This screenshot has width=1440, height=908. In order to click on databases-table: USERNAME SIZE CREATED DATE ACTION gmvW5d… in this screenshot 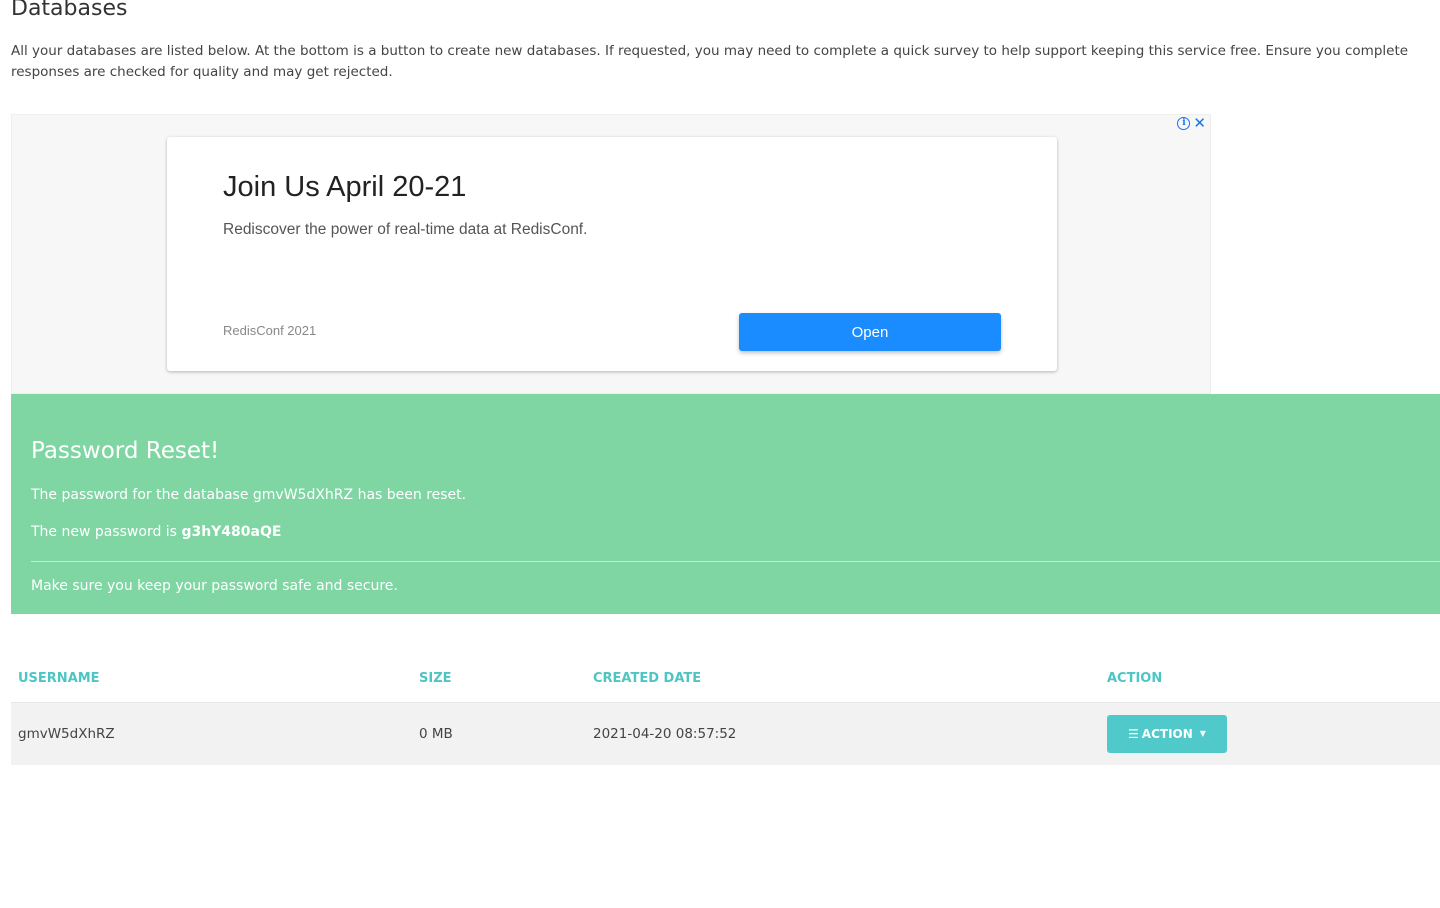, I will do `click(725, 710)`.